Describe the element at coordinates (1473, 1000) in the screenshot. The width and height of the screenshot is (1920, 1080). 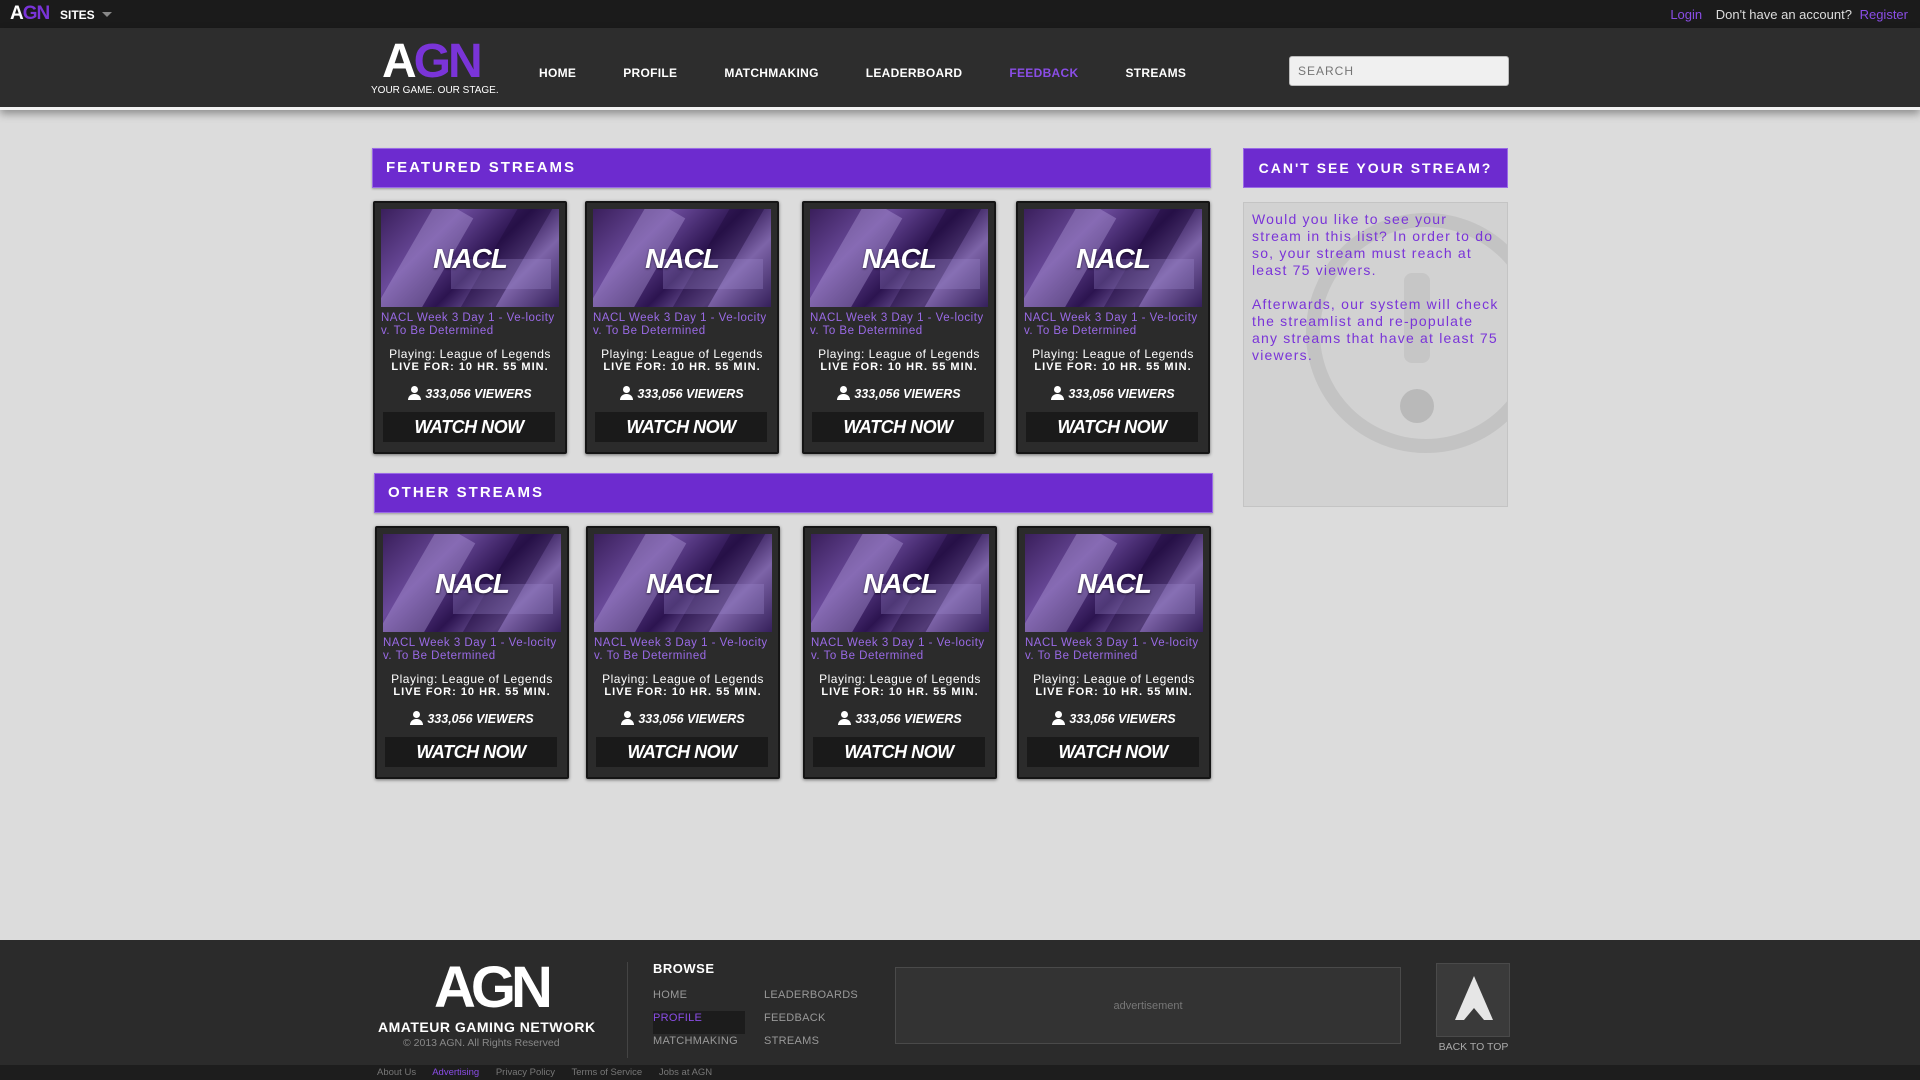
I see `back-to-top-button` at that location.